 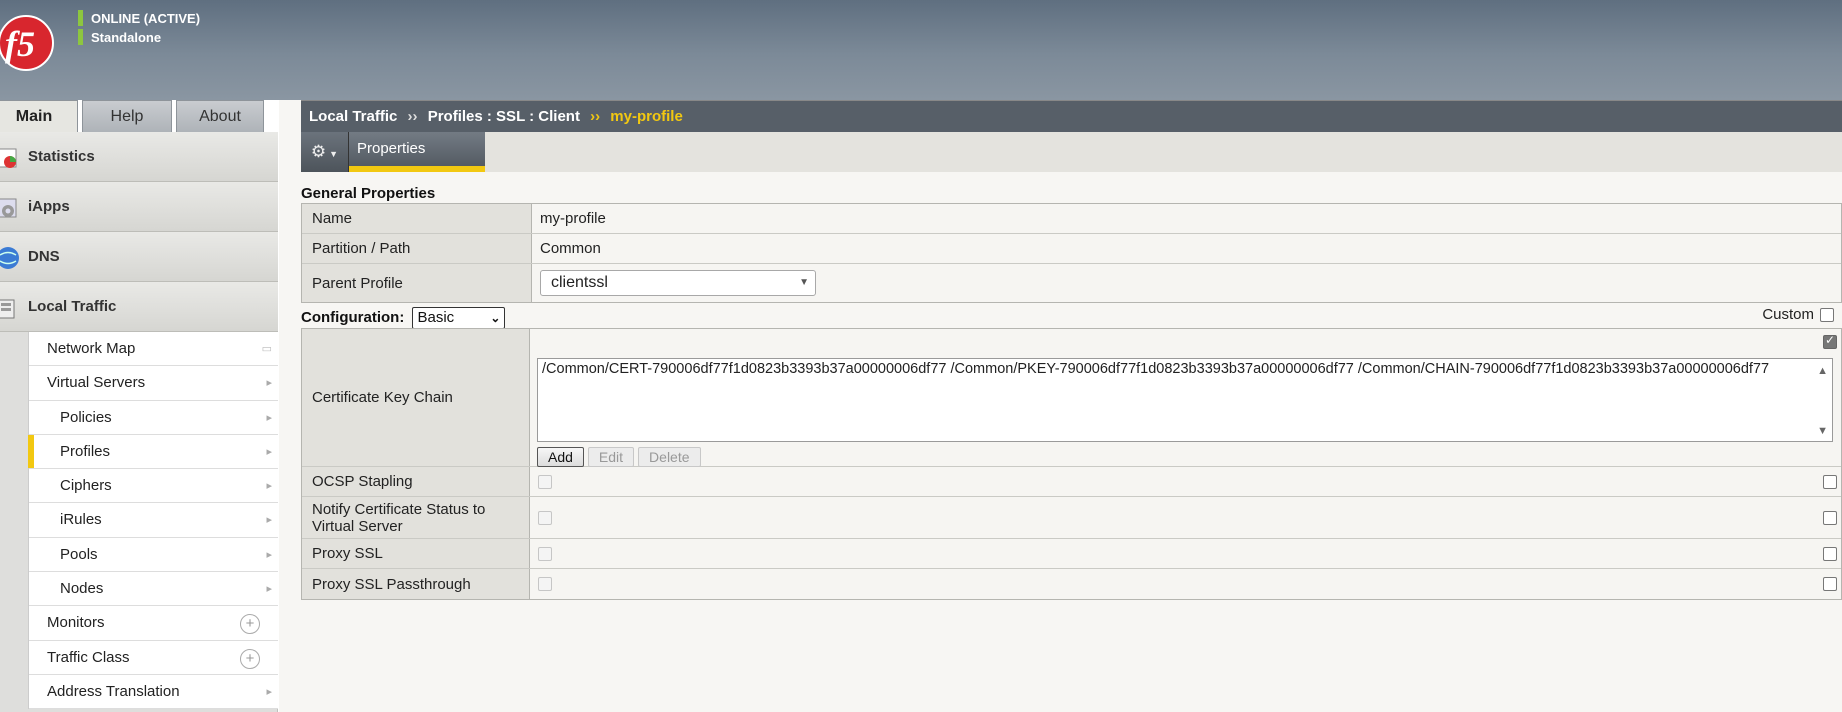 What do you see at coordinates (459, 318) in the screenshot?
I see `configuration-mode-select: Basic ⌄` at bounding box center [459, 318].